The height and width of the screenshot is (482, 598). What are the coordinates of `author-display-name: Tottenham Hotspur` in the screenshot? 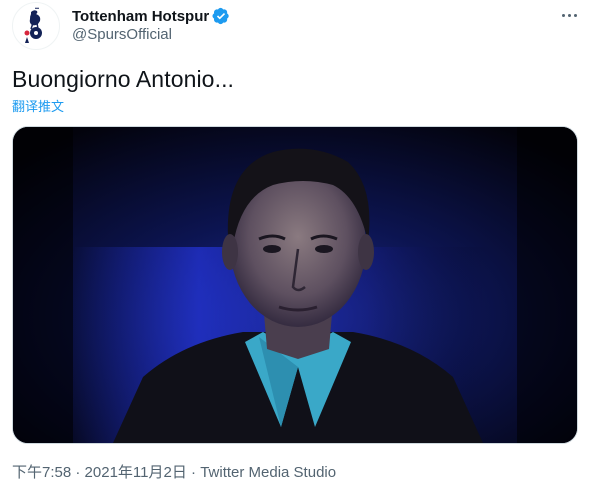 It's located at (140, 16).